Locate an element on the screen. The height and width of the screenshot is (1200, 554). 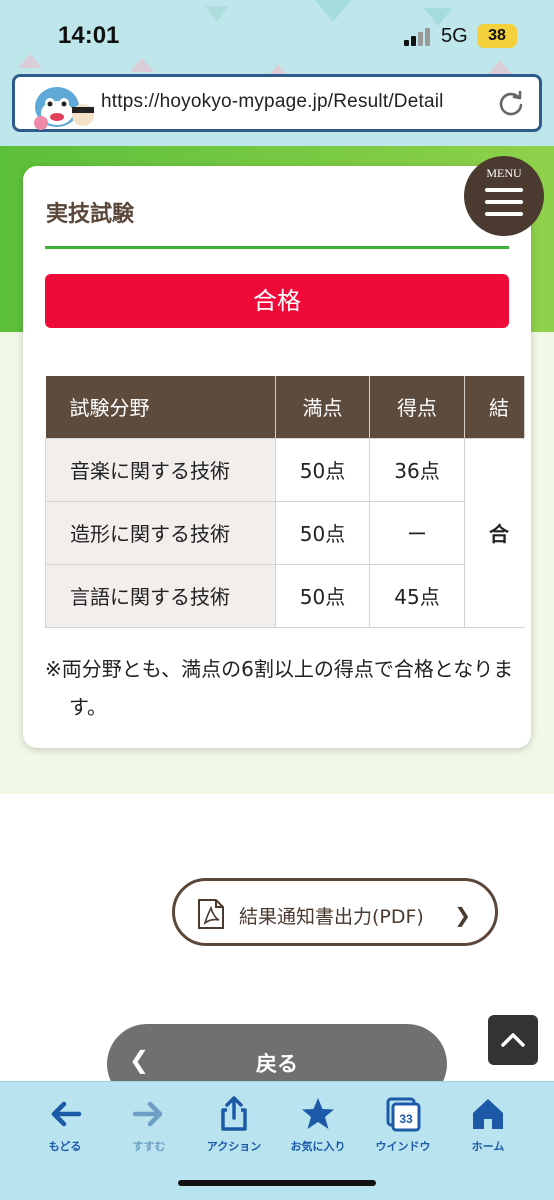
network-type: 5G is located at coordinates (454, 36).